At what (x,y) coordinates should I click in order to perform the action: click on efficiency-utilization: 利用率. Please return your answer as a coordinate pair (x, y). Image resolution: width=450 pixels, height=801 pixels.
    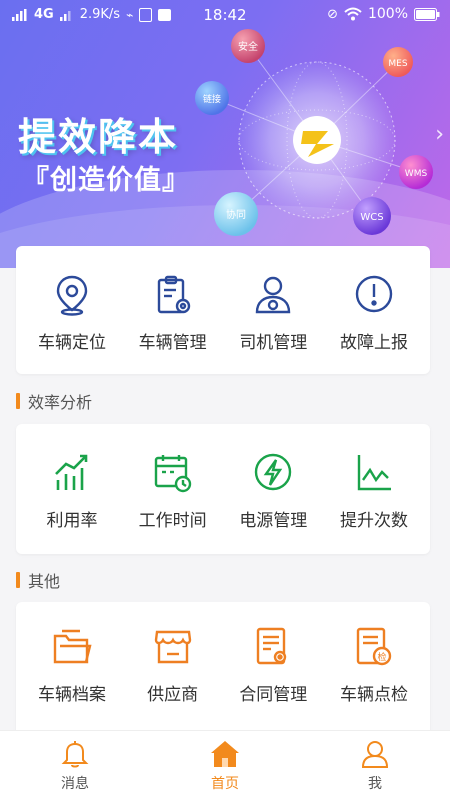
    Looking at the image, I should click on (72, 491).